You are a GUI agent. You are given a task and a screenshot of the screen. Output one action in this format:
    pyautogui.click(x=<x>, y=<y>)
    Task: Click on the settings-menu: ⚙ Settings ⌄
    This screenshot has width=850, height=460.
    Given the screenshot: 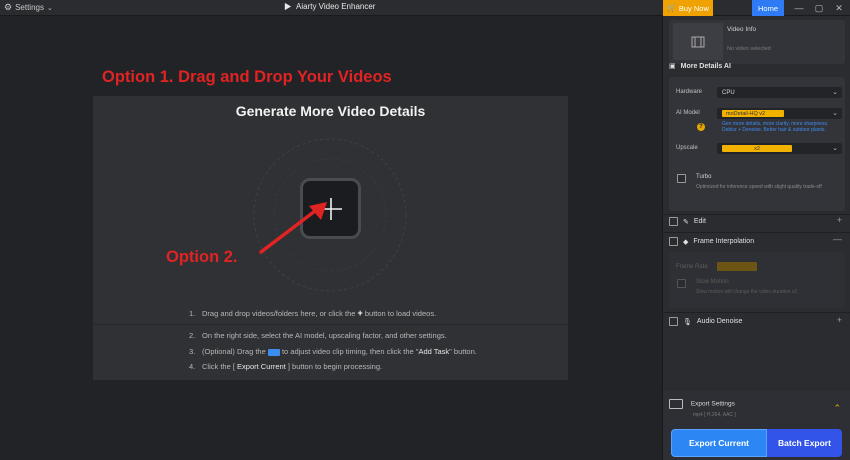 What is the action you would take?
    pyautogui.click(x=28, y=7)
    